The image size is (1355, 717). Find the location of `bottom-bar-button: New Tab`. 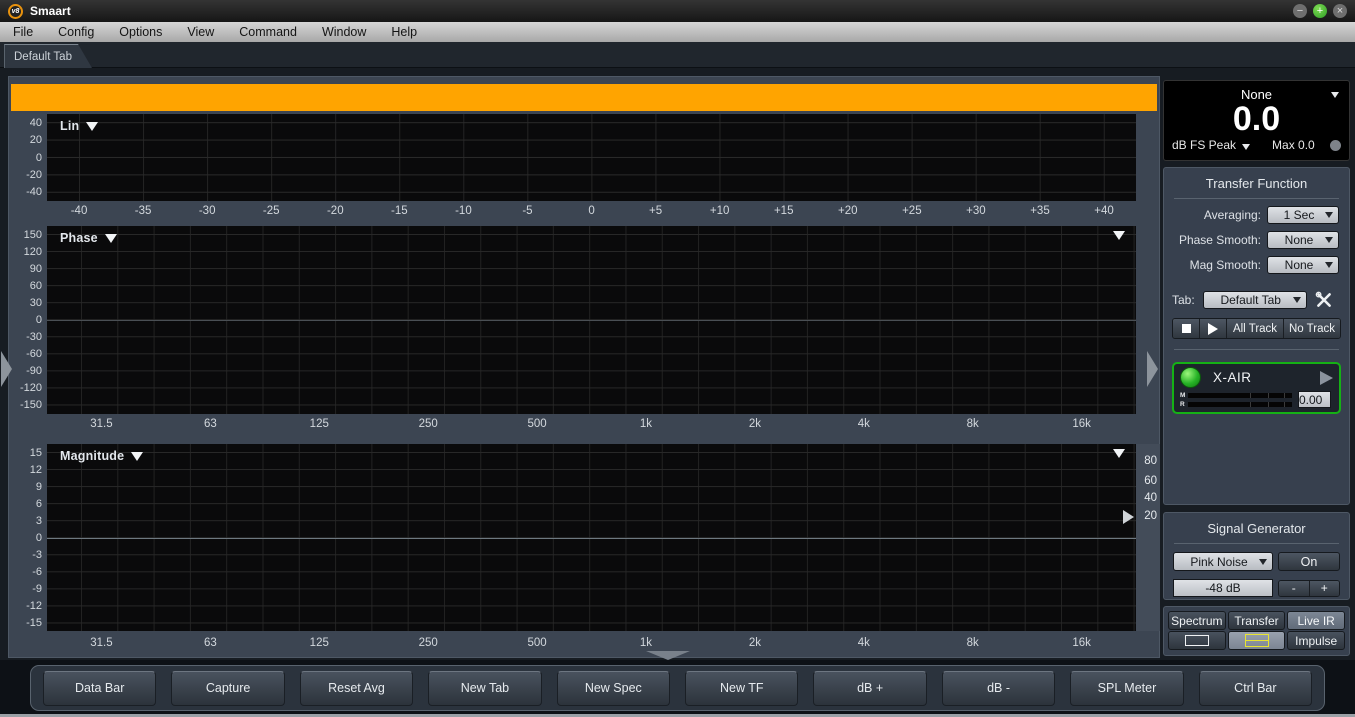

bottom-bar-button: New Tab is located at coordinates (485, 688).